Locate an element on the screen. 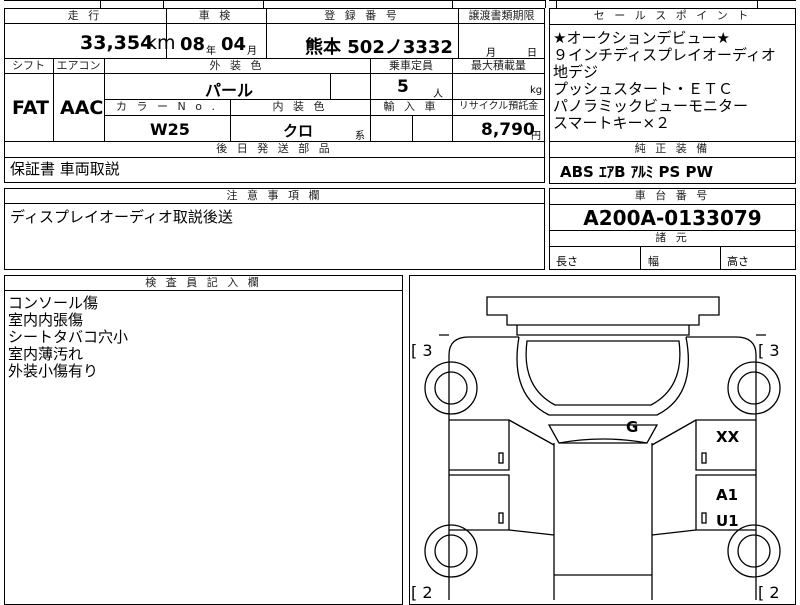 This screenshot has width=800, height=605. color-no-value: W25 is located at coordinates (170, 129).